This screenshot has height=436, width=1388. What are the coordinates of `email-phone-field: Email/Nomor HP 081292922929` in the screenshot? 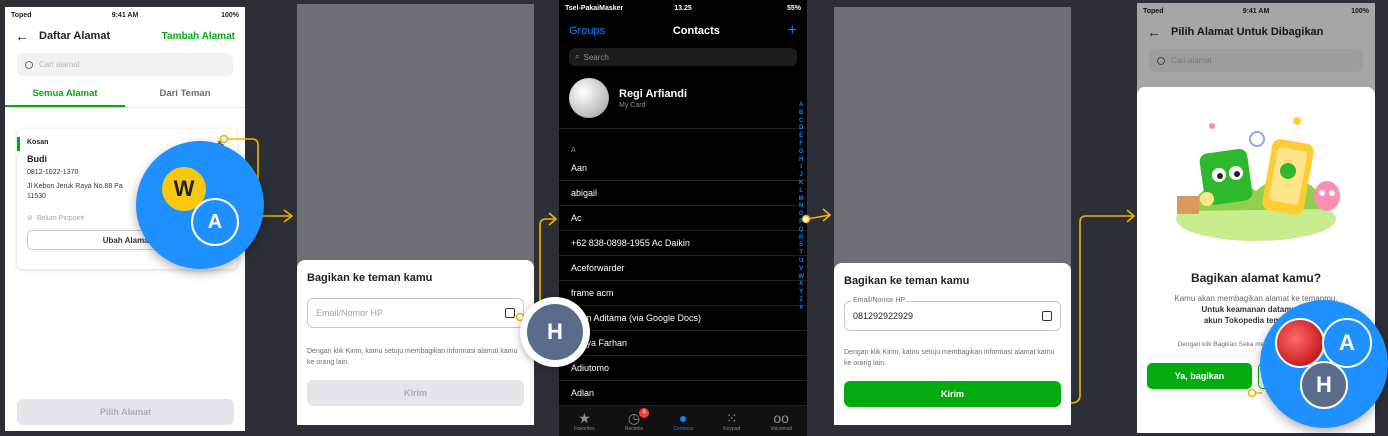 It's located at (952, 314).